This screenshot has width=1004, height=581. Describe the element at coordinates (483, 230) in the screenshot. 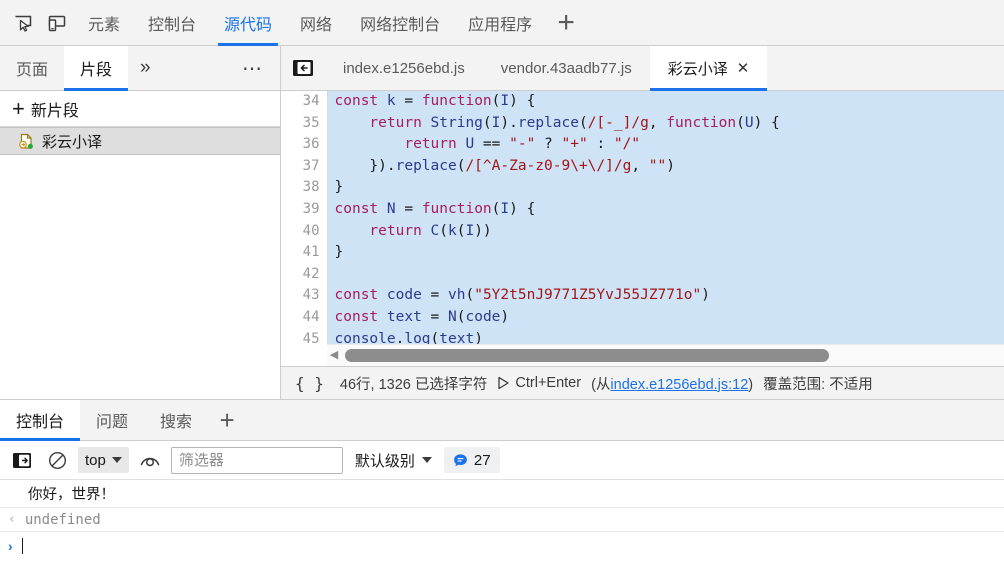

I see `code-token: ))` at that location.